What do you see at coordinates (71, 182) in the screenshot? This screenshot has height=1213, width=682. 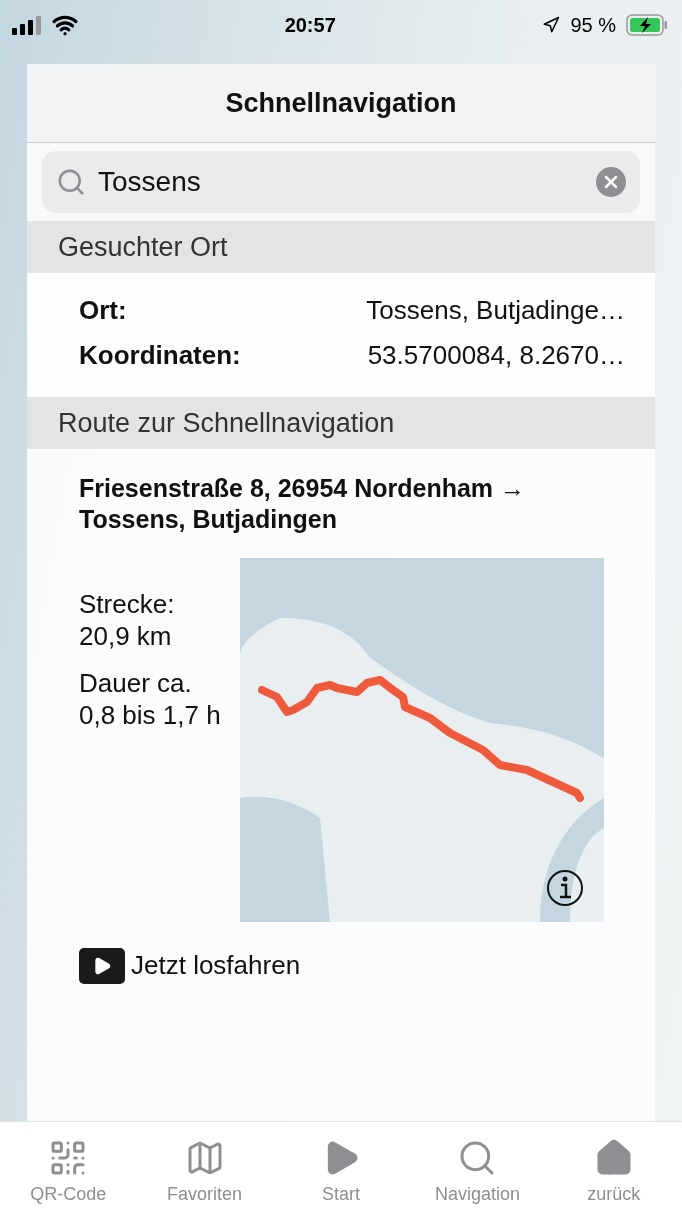 I see `search-icon` at bounding box center [71, 182].